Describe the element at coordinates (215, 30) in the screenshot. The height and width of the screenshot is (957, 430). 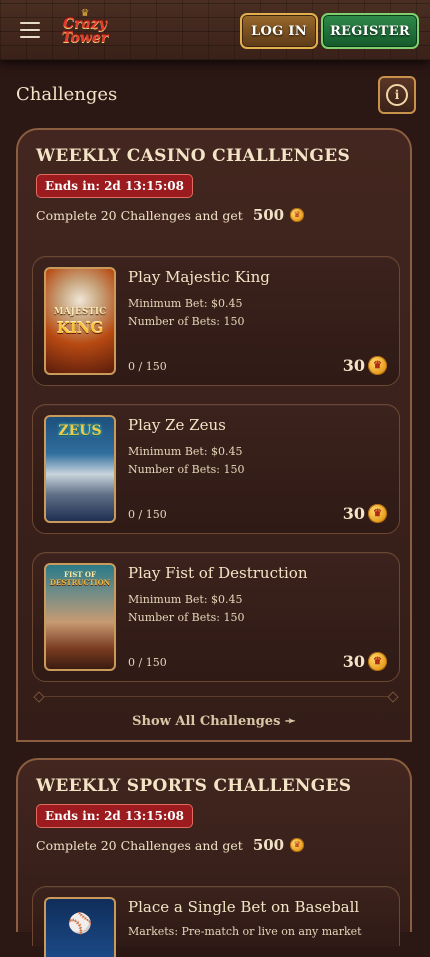
I see `top-header: ♛ Crazy Tower LOG IN REGISTER` at that location.